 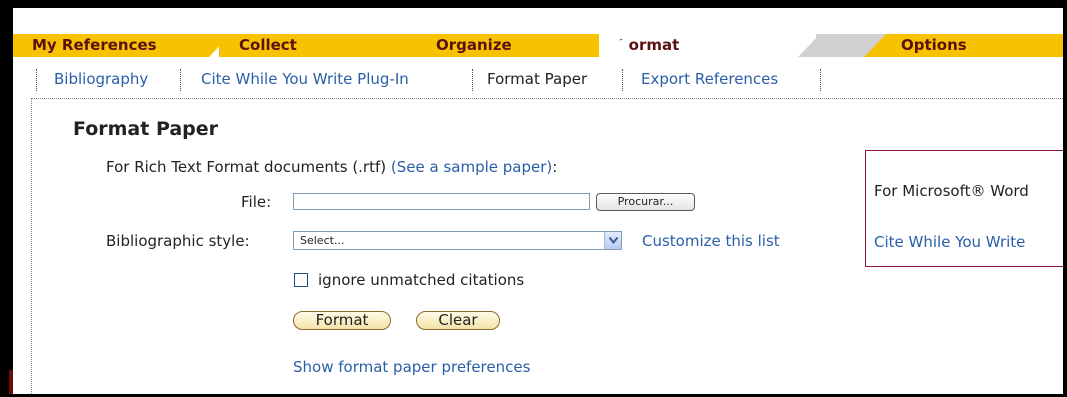 What do you see at coordinates (699, 45) in the screenshot?
I see `tab-format: Format` at bounding box center [699, 45].